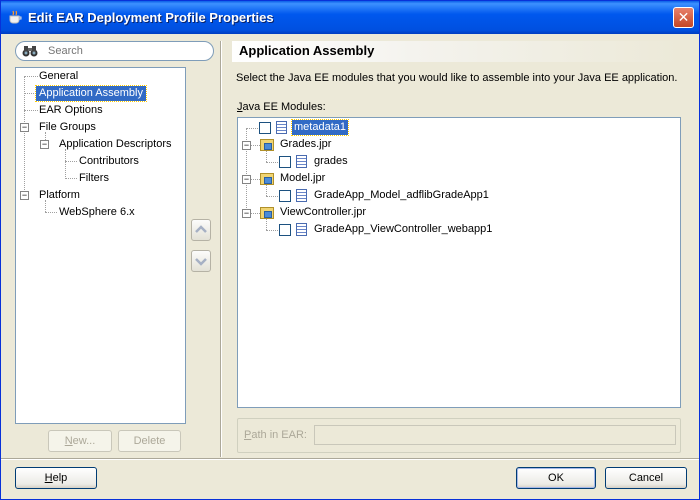  I want to click on nav-item-ear-options: EAR Options, so click(71, 110).